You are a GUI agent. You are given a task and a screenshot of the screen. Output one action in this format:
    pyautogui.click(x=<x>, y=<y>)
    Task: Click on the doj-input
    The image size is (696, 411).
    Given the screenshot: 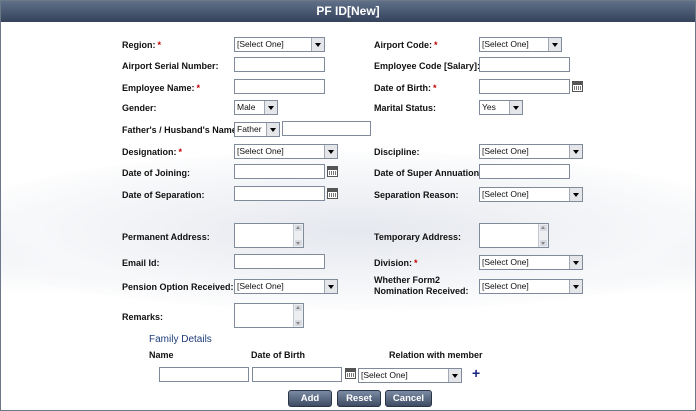 What is the action you would take?
    pyautogui.click(x=279, y=171)
    